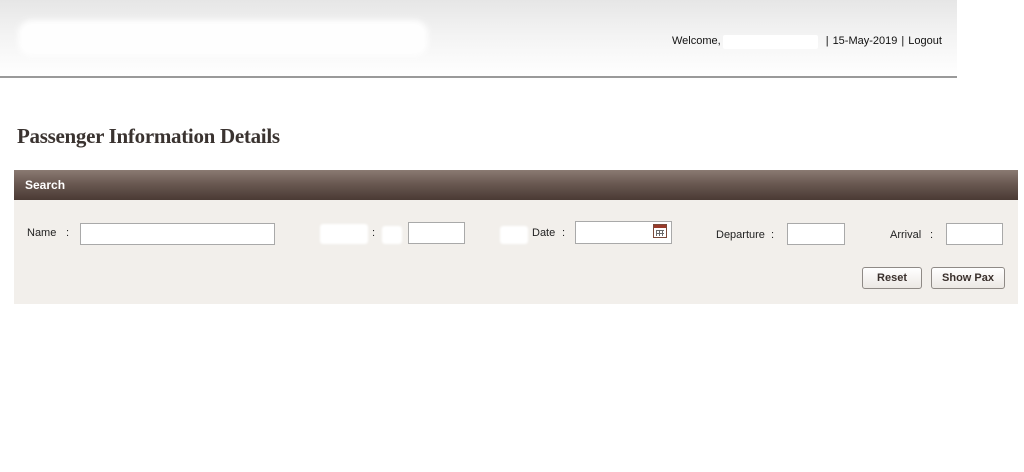  What do you see at coordinates (932, 235) in the screenshot?
I see `arrival-colon: :` at bounding box center [932, 235].